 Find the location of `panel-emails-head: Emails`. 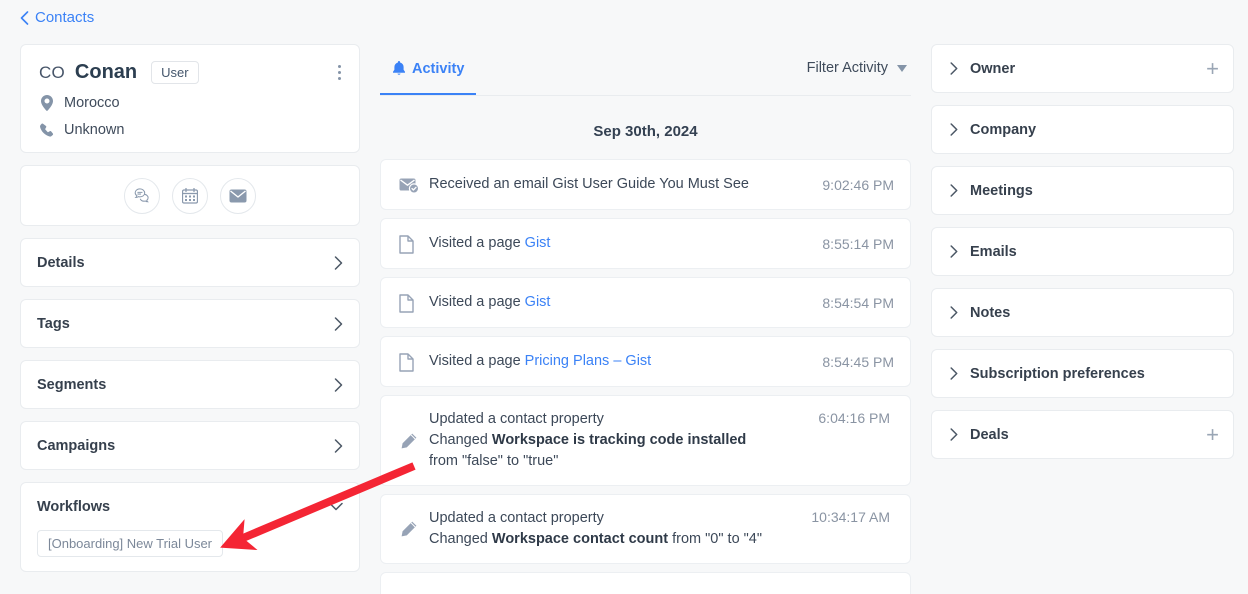

panel-emails-head: Emails is located at coordinates (1082, 251).